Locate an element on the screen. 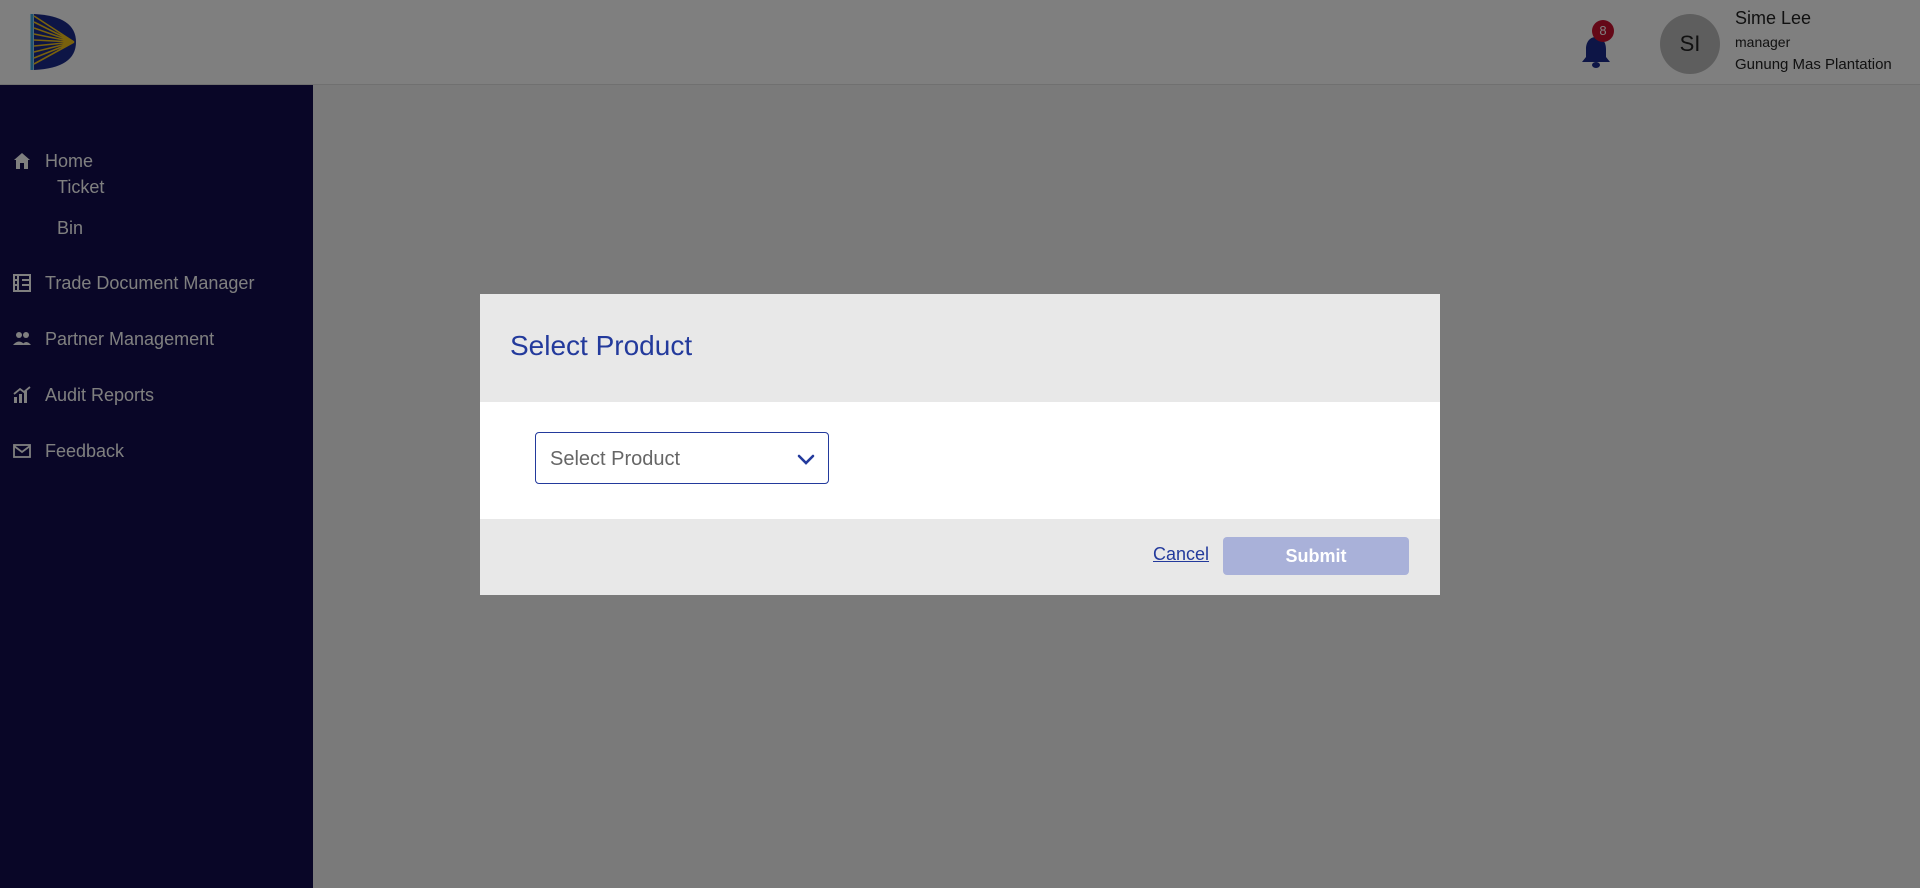 The height and width of the screenshot is (888, 1920). product-select: Select Product is located at coordinates (682, 458).